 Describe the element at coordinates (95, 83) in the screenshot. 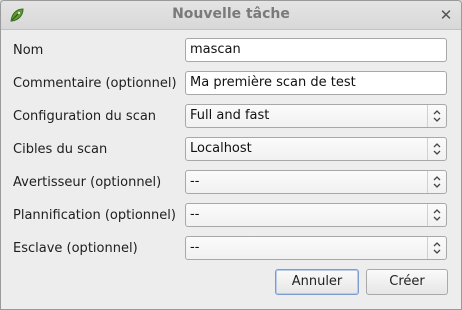

I see `comment-label: Commentaire (optionnel)` at that location.